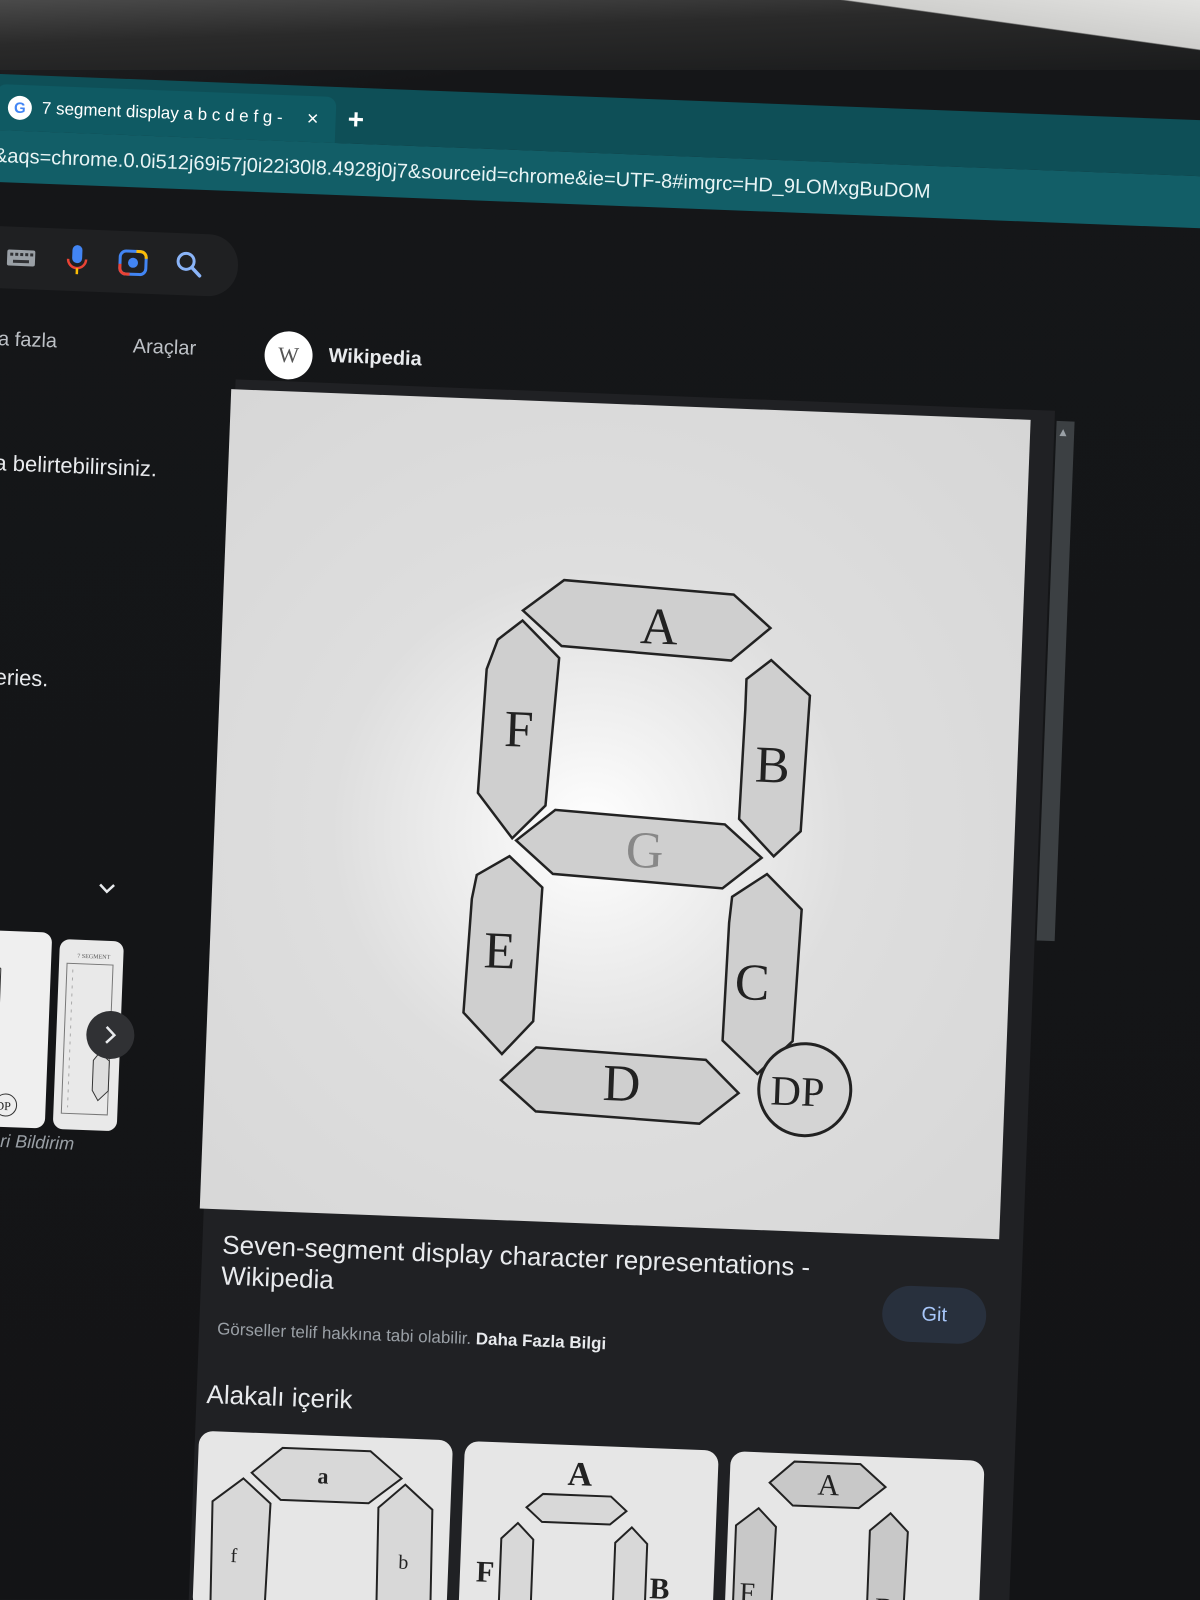  What do you see at coordinates (934, 1314) in the screenshot?
I see `visit-button: Git` at bounding box center [934, 1314].